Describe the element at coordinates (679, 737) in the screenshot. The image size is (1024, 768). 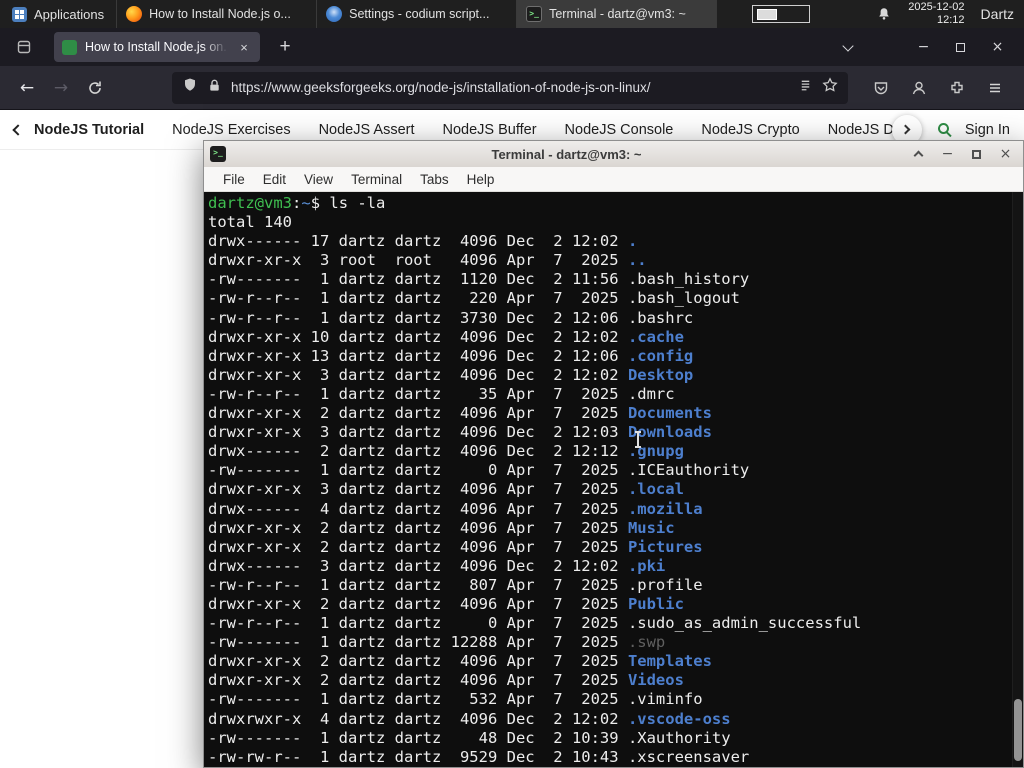
I see `ls-name: .Xauthority` at that location.